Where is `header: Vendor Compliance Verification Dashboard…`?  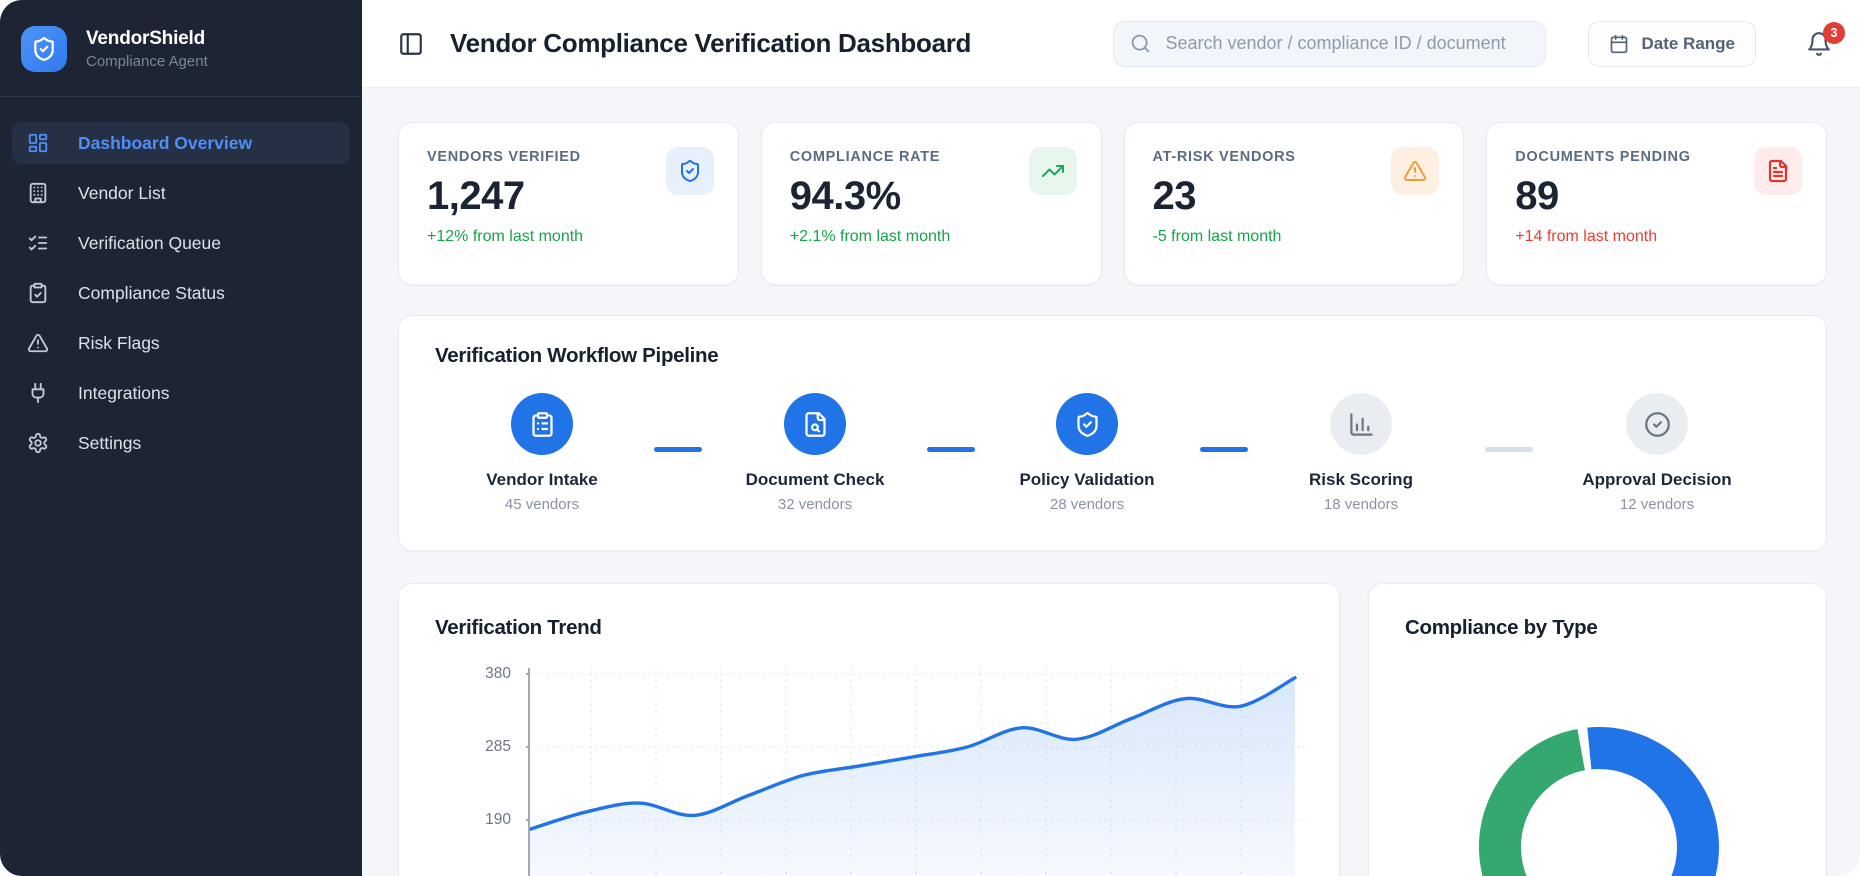
header: Vendor Compliance Verification Dashboard… is located at coordinates (1111, 44).